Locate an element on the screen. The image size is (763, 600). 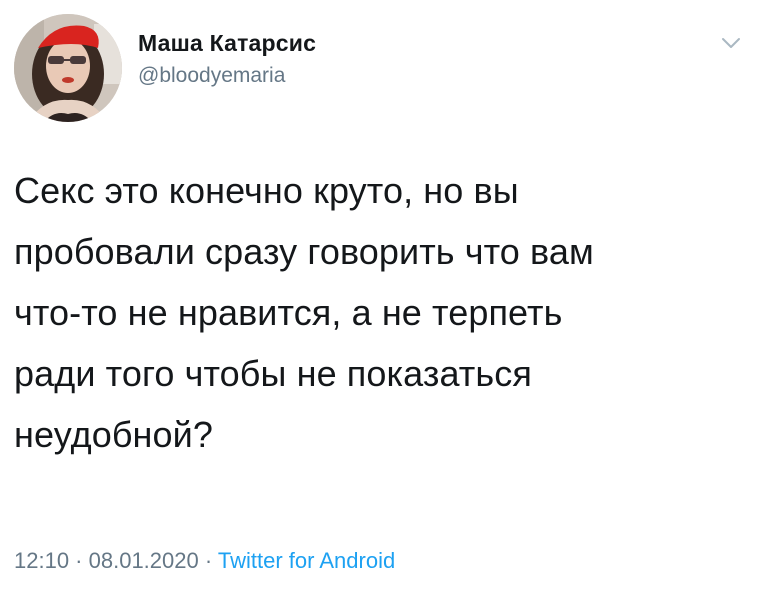
avatar is located at coordinates (68, 68).